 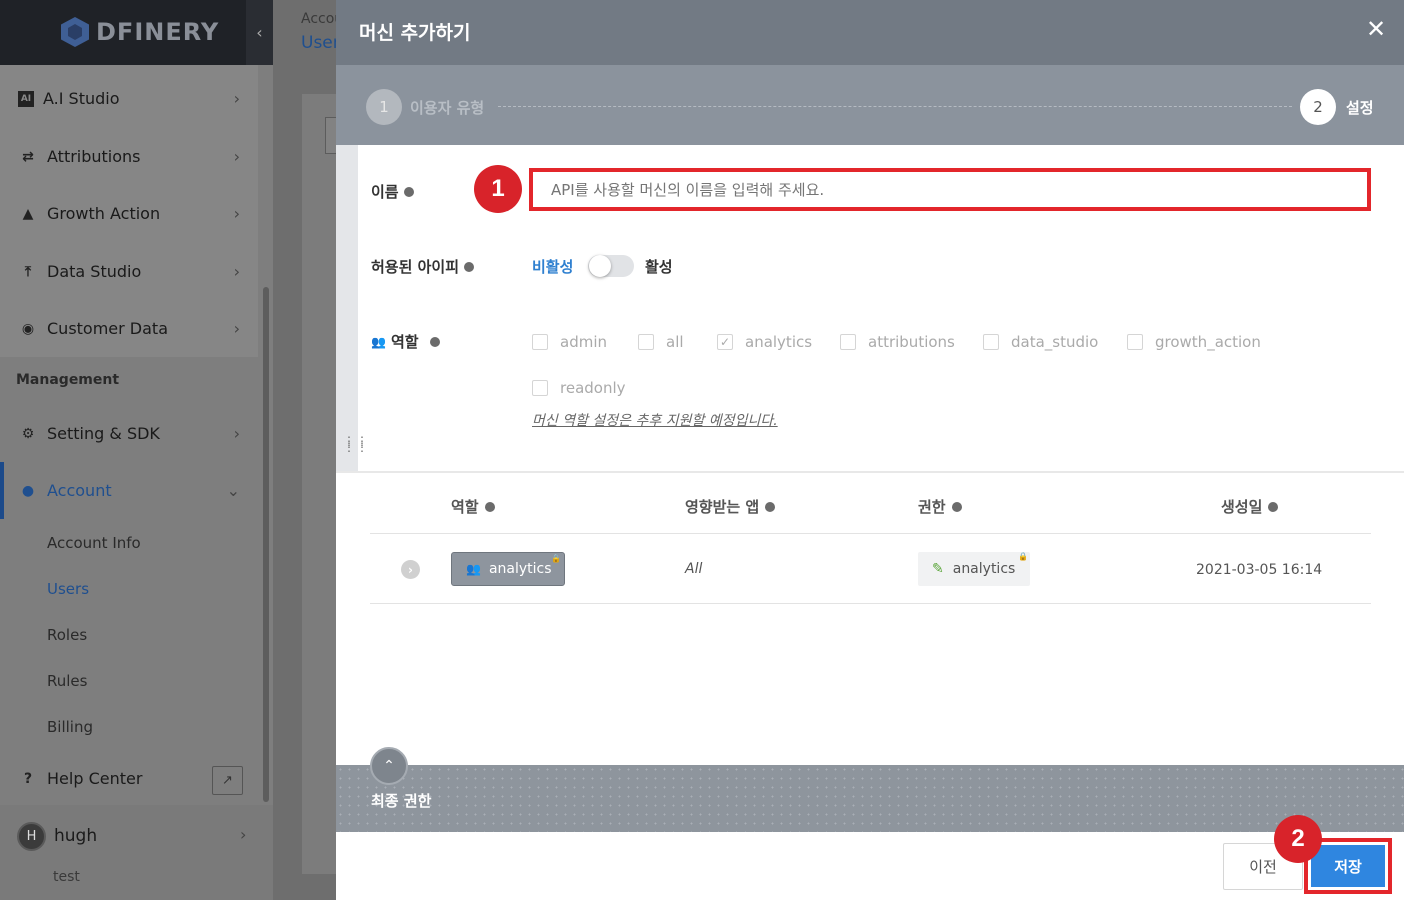 I want to click on user-area: H hugh › test, so click(x=136, y=852).